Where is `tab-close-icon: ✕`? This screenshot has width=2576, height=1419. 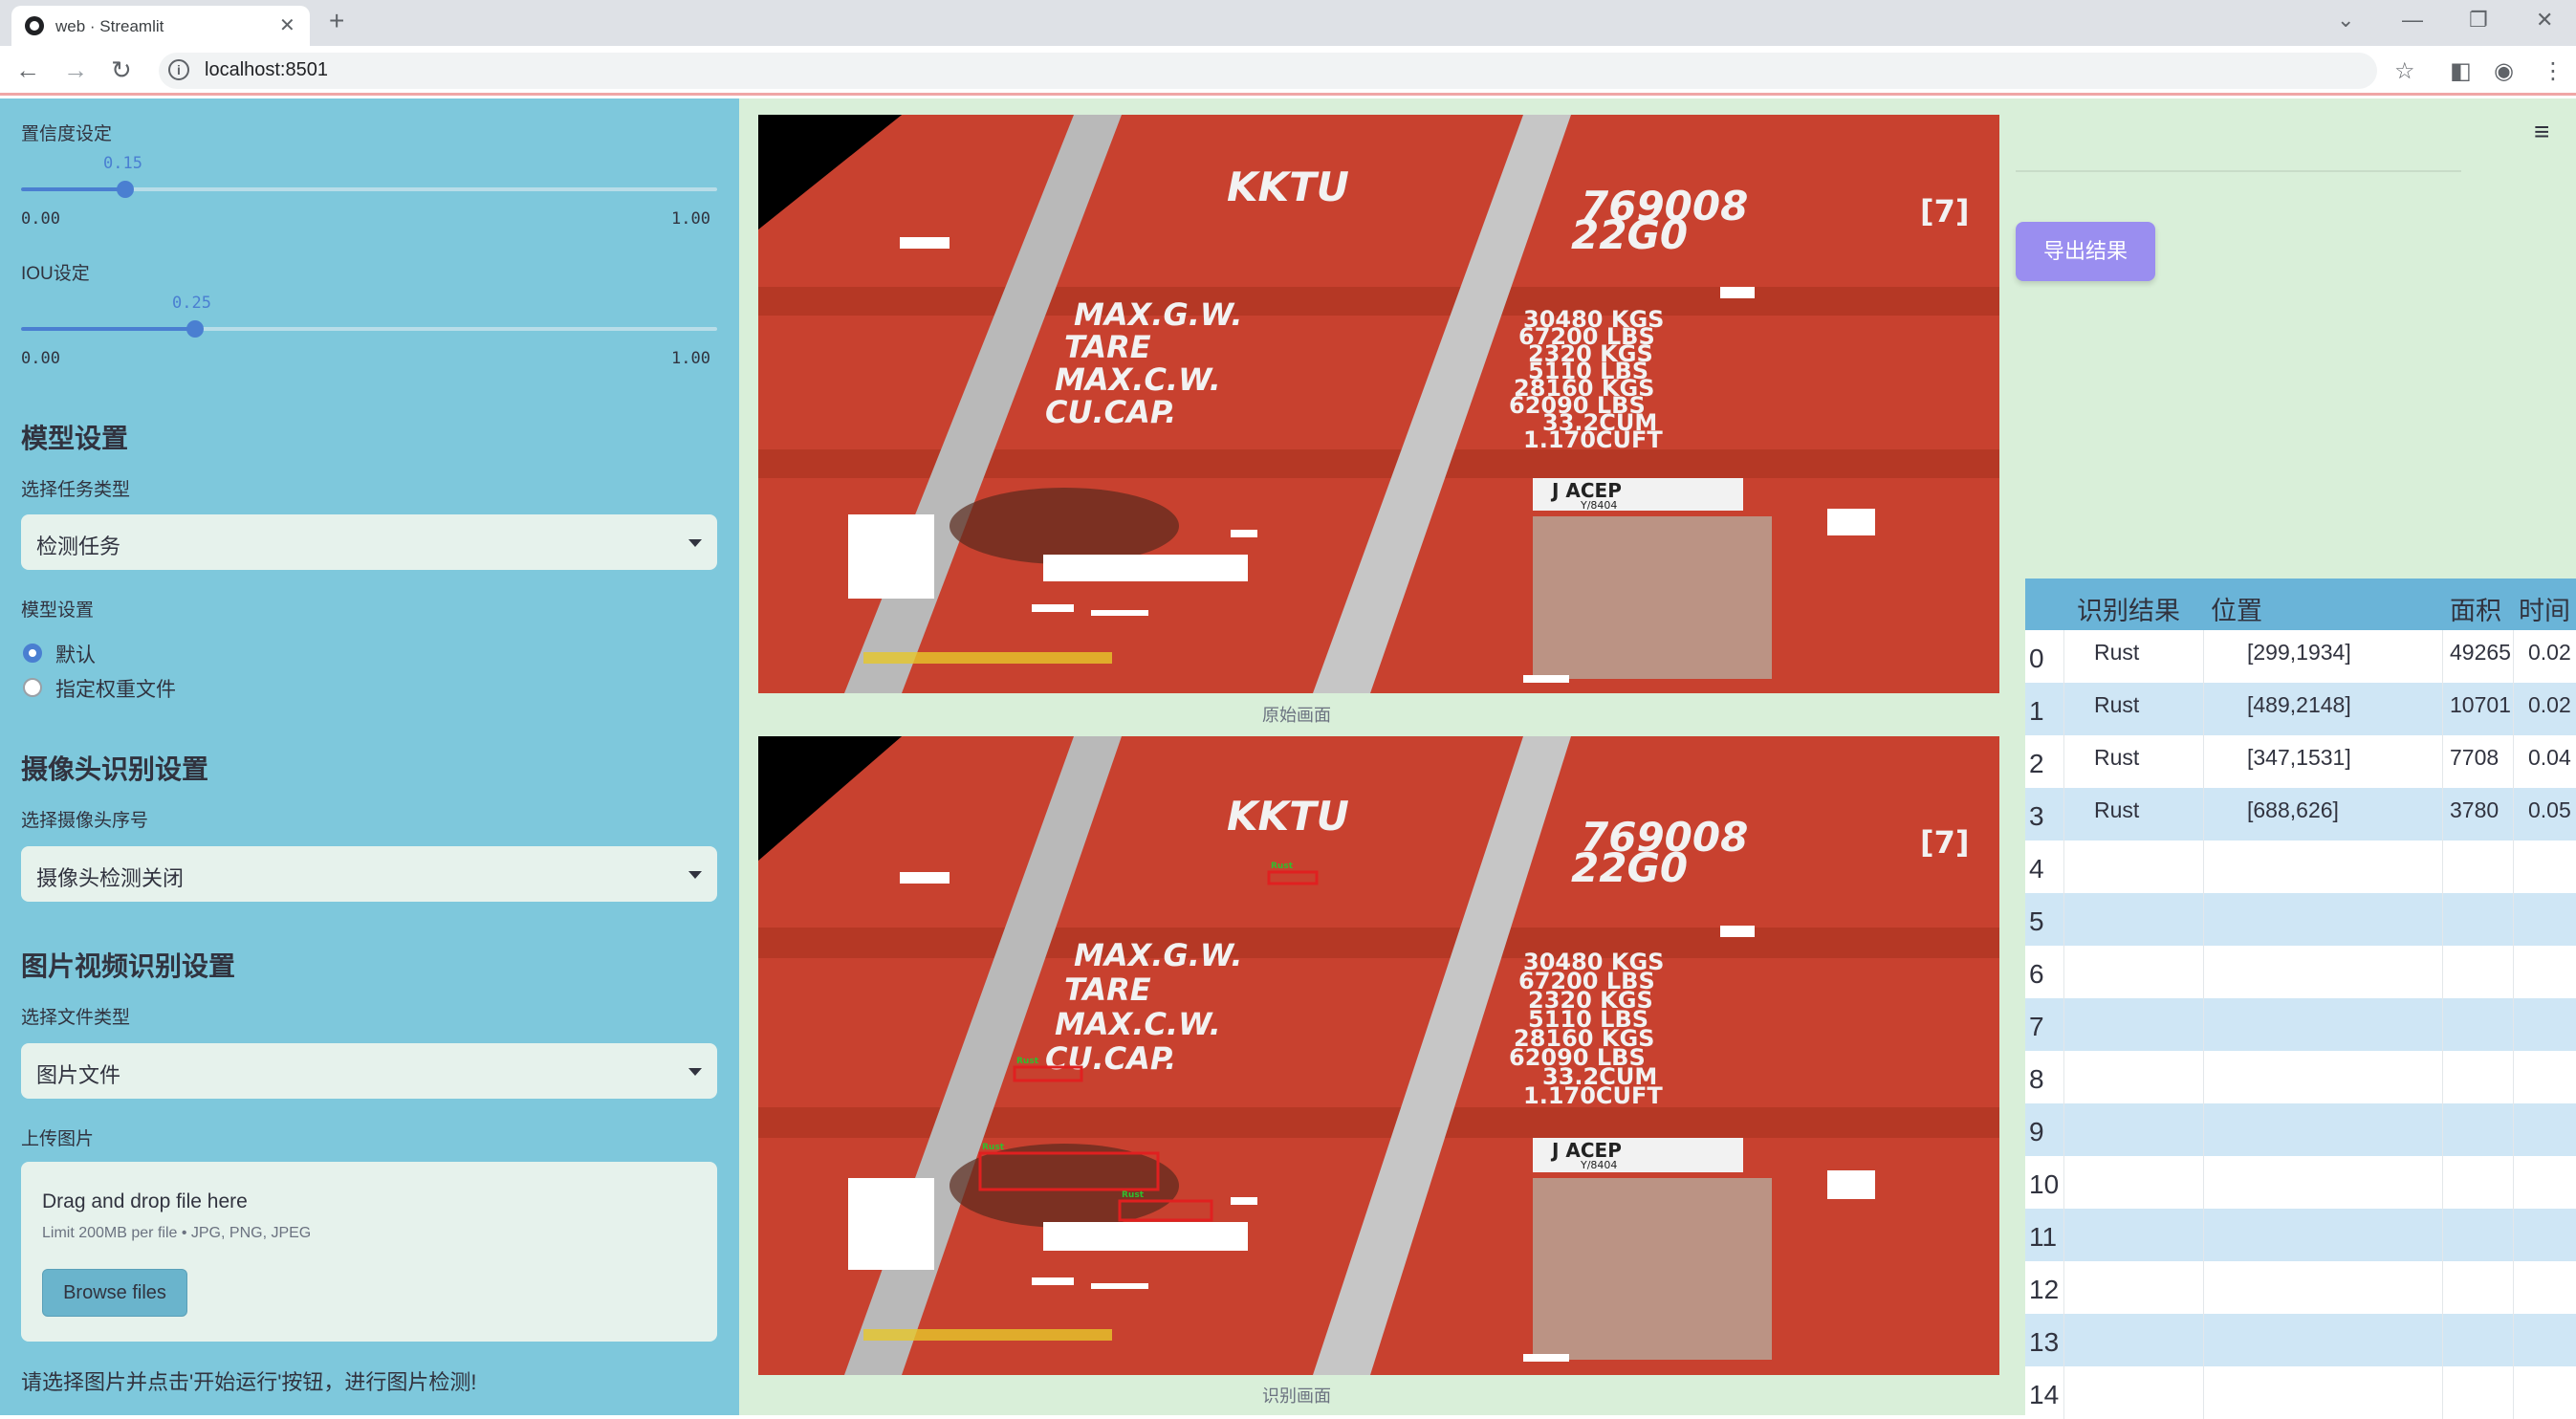
tab-close-icon: ✕ is located at coordinates (287, 25).